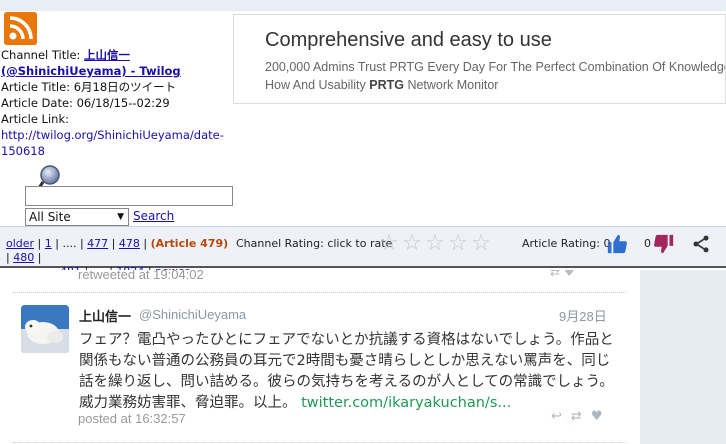 The image size is (726, 444). I want to click on tweet-author-handle: @ShinichiUeyama, so click(192, 314).